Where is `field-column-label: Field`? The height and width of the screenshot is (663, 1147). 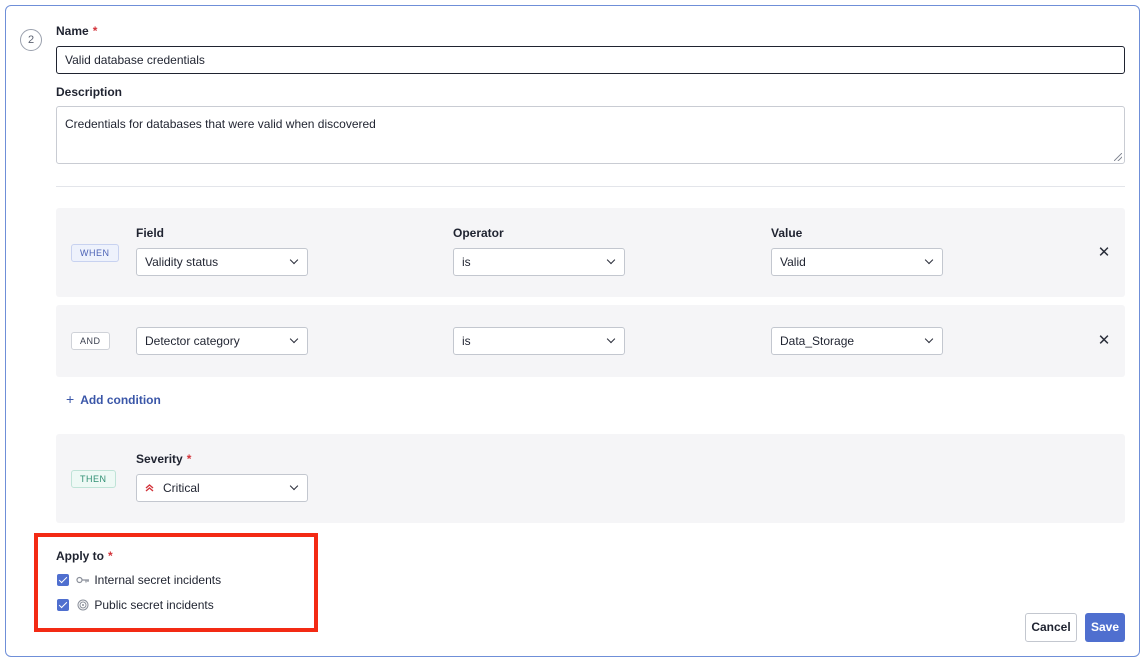
field-column-label: Field is located at coordinates (150, 233).